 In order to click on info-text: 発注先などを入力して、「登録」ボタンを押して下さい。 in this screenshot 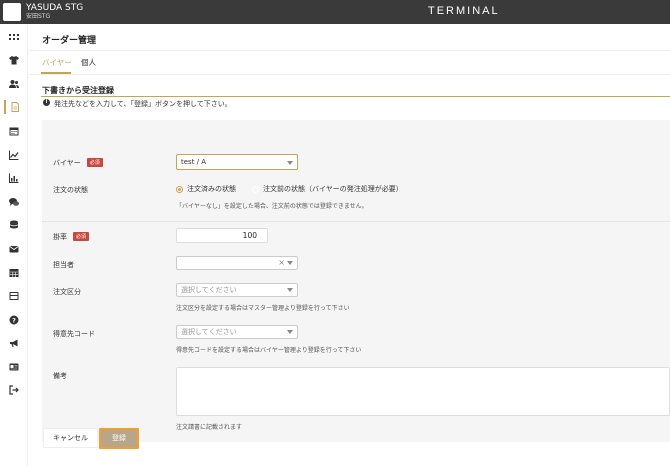, I will do `click(143, 104)`.